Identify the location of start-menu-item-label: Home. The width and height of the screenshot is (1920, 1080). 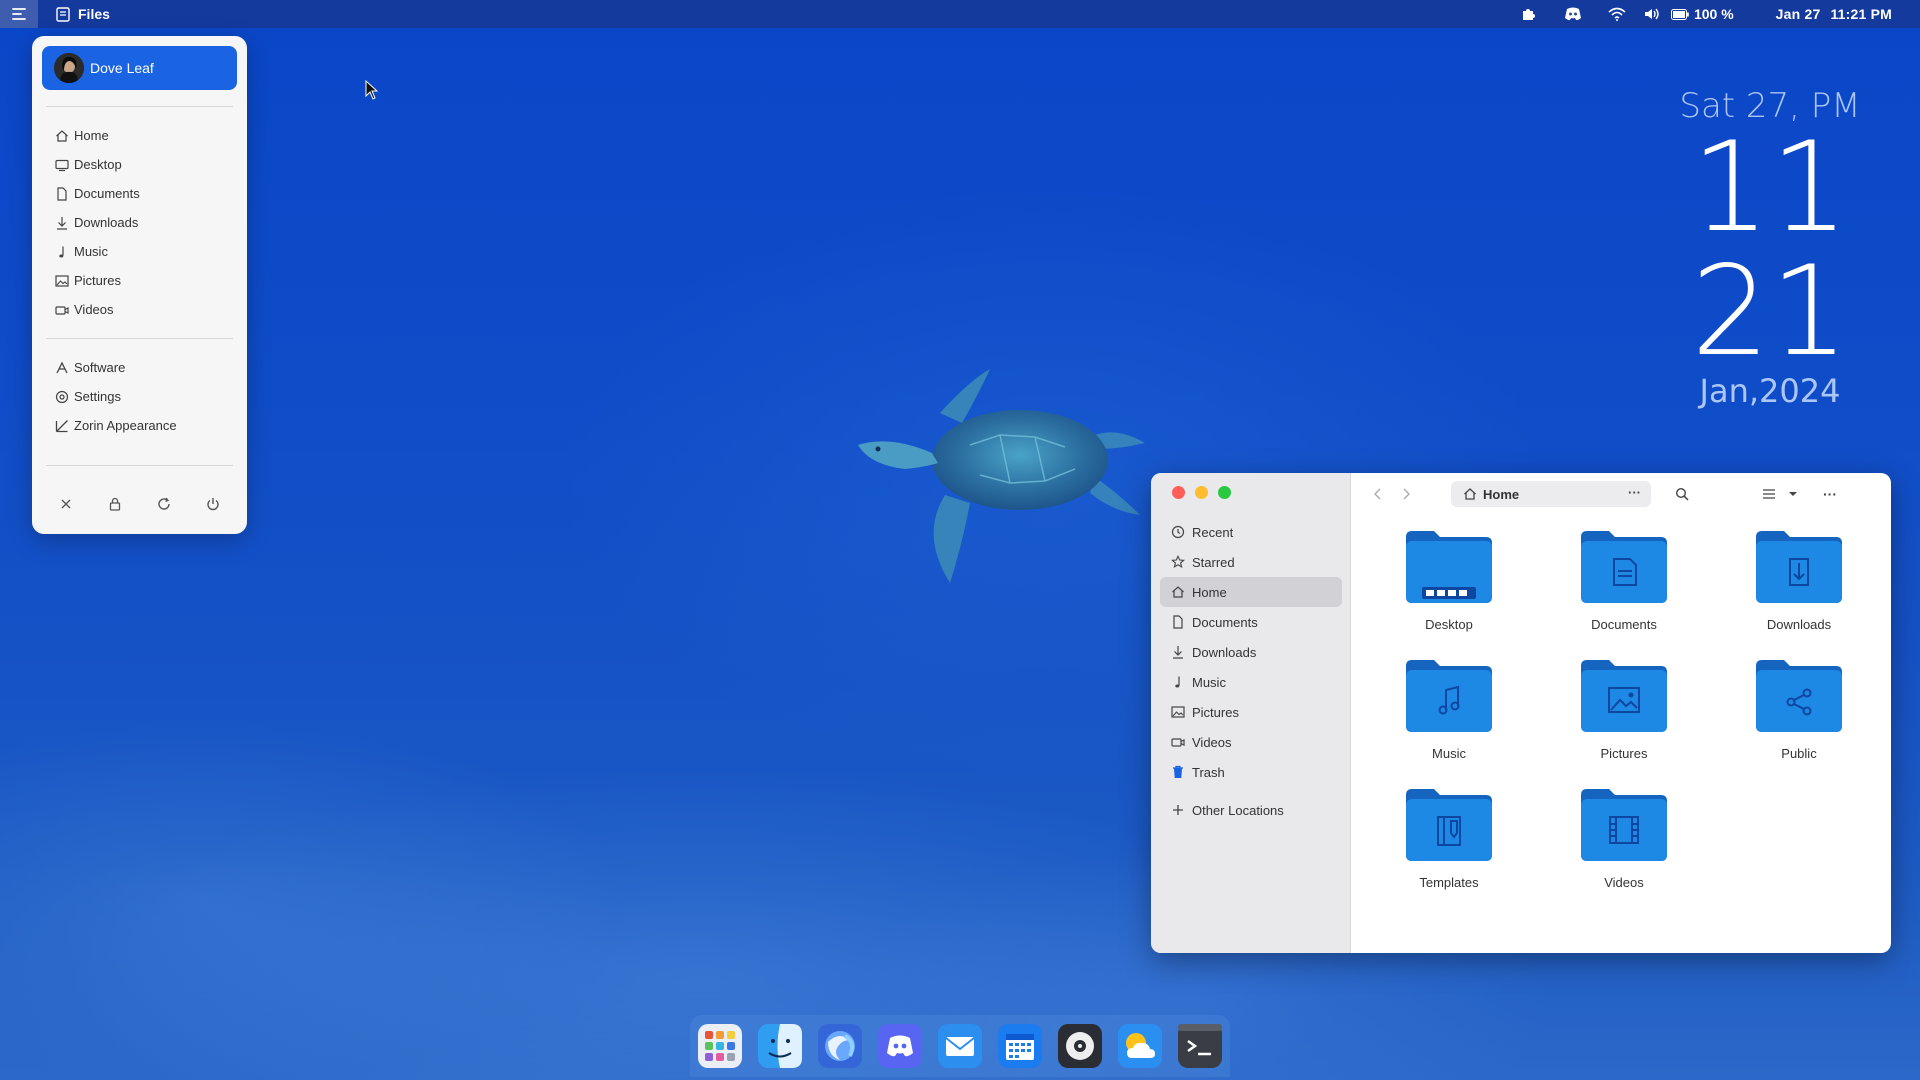
(91, 135).